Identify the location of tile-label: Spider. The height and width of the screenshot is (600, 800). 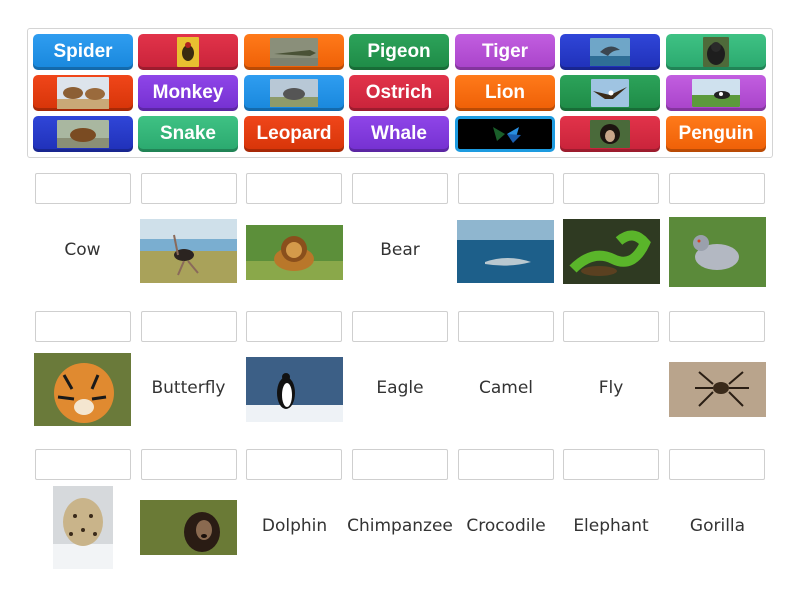
(83, 51).